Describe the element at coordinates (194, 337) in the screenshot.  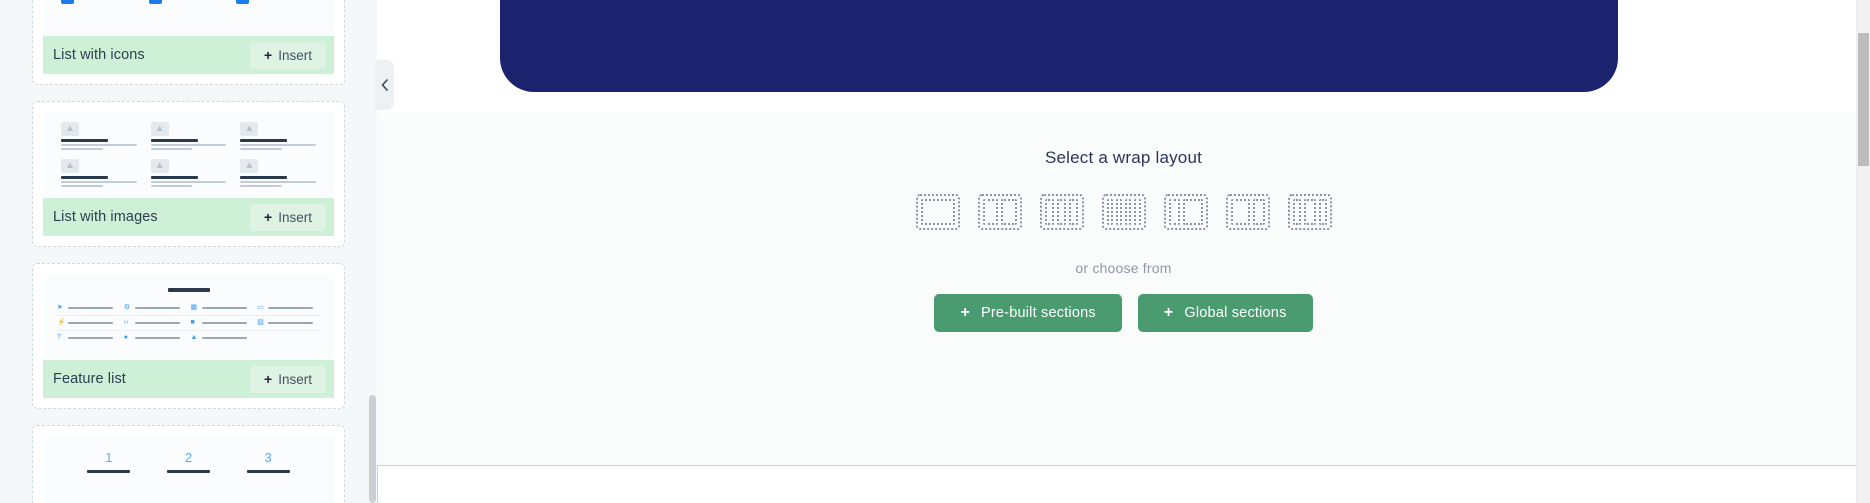
I see `users-icon: ▲` at that location.